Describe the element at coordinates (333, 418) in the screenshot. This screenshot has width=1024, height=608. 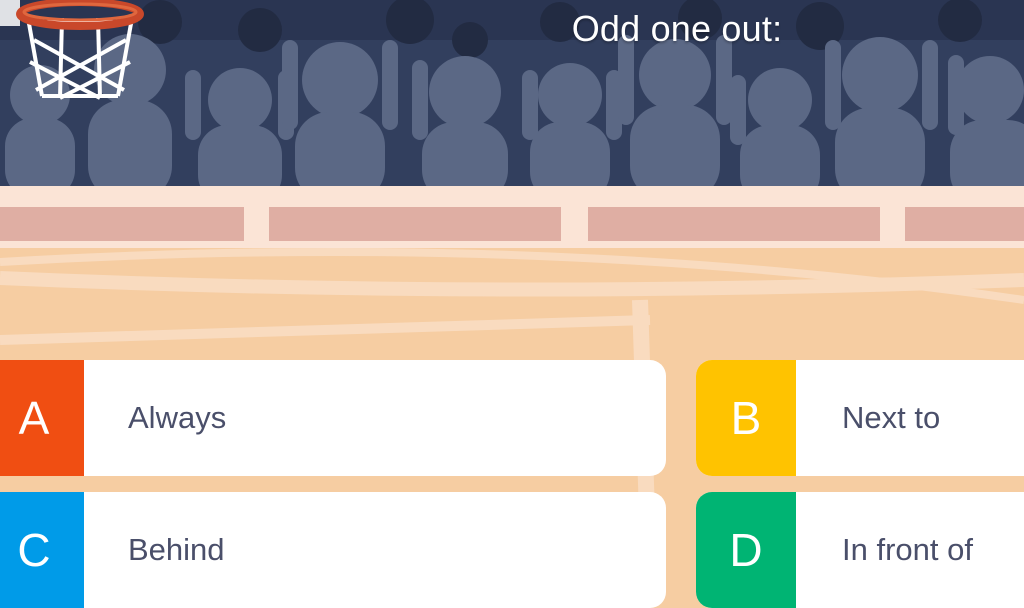
I see `answer-option-a: A Always` at that location.